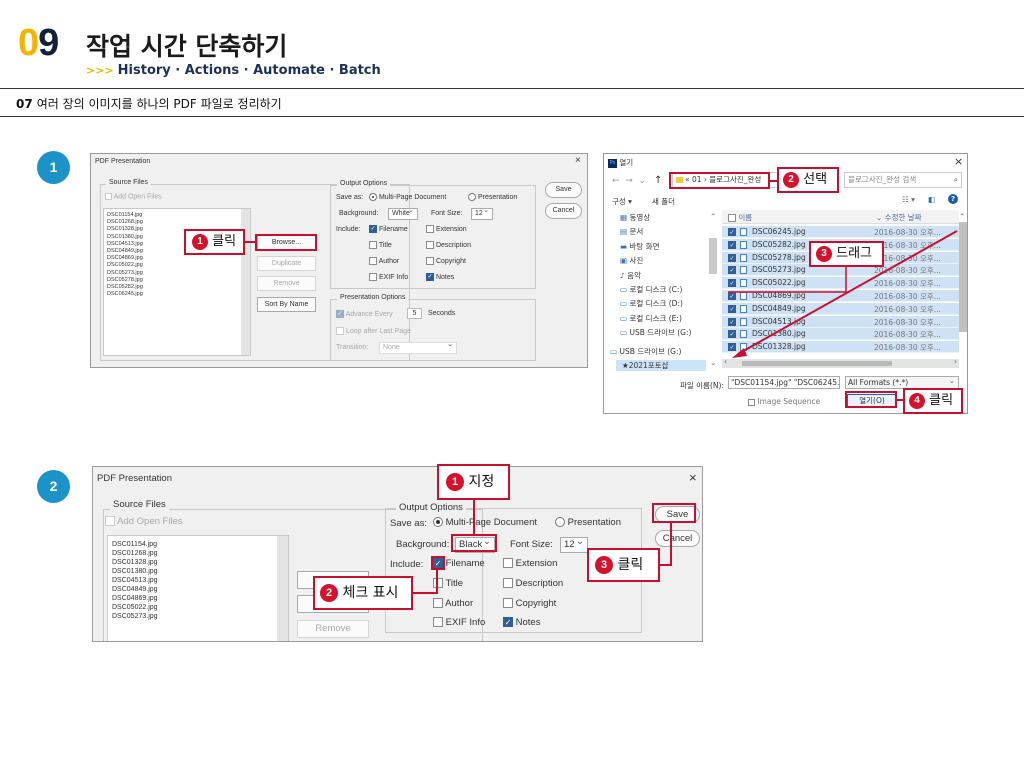 Image resolution: width=1024 pixels, height=768 pixels. I want to click on file-list-item: DSC05273.jpg, so click(198, 616).